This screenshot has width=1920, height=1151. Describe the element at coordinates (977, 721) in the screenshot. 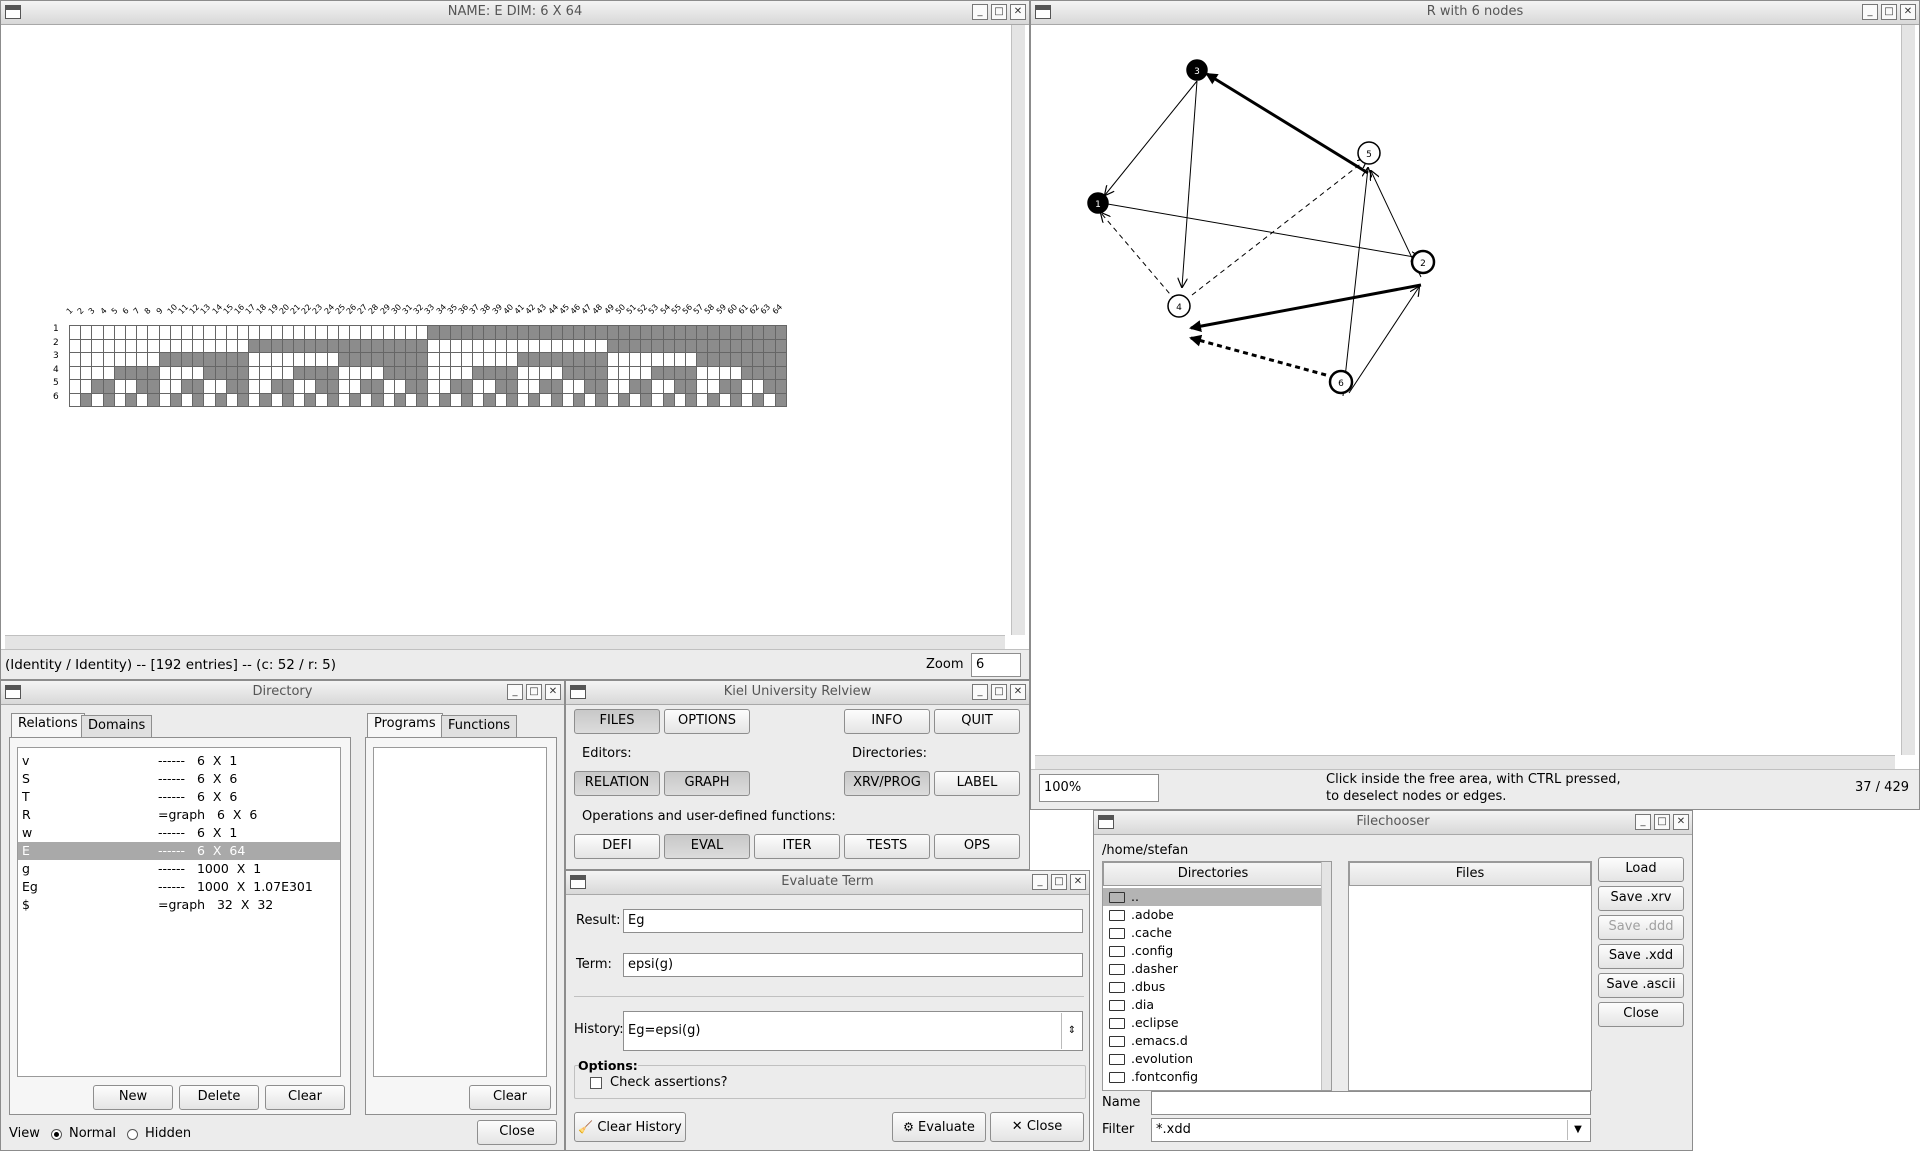

I see `quit-button: QUIT` at that location.